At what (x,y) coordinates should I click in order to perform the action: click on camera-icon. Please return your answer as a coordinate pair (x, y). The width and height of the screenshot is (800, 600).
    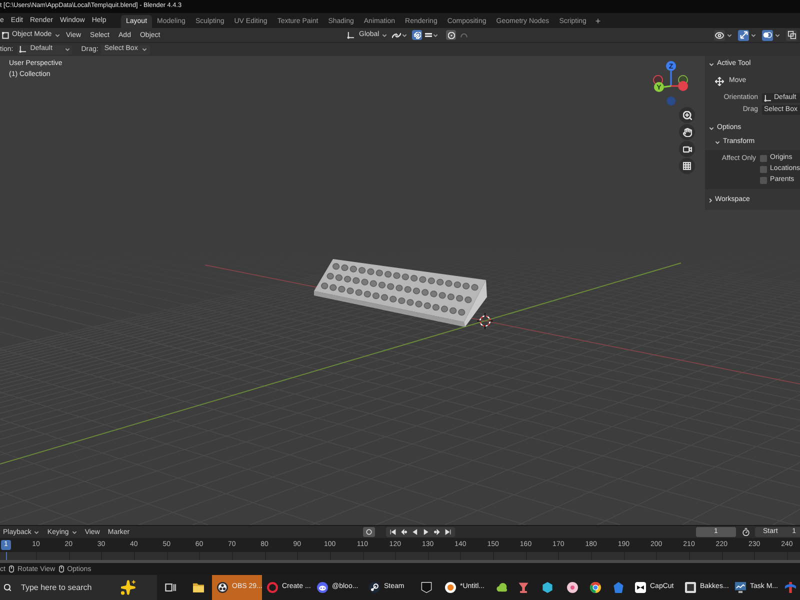
    Looking at the image, I should click on (687, 149).